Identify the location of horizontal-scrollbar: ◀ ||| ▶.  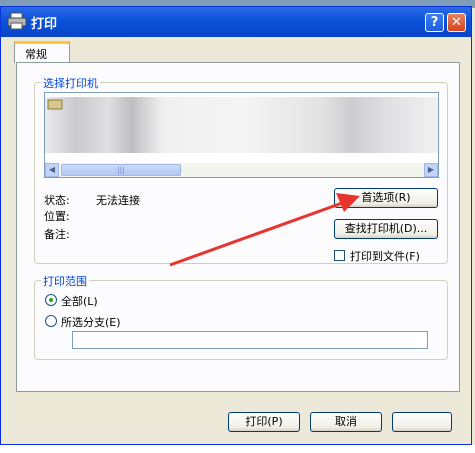
(241, 170).